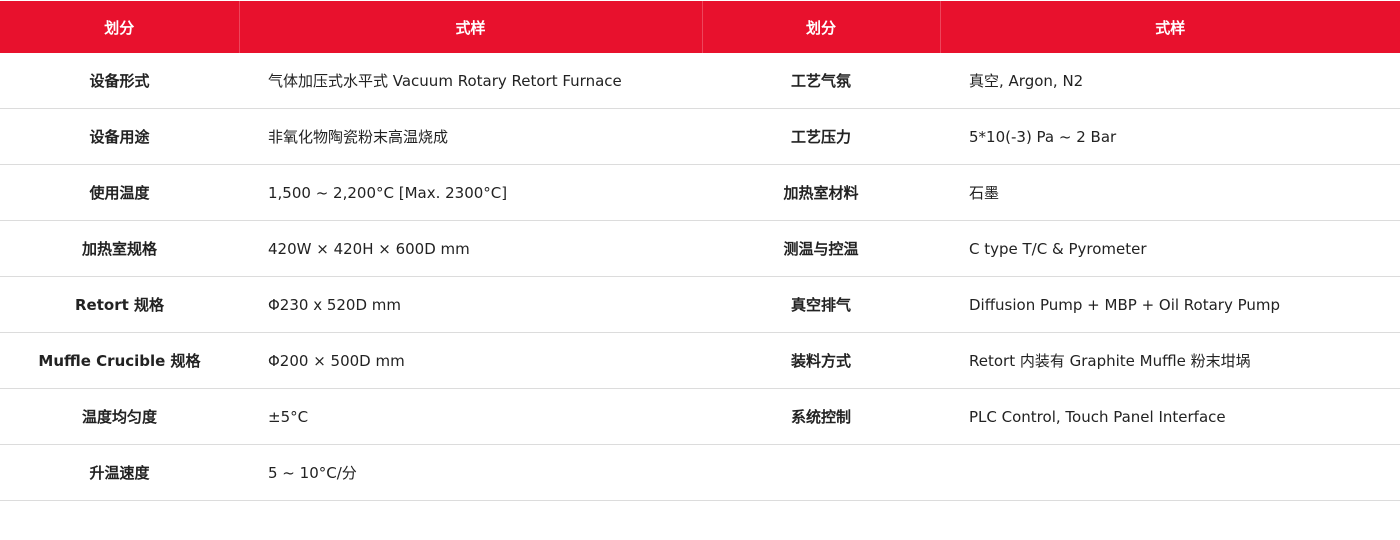  Describe the element at coordinates (1170, 192) in the screenshot. I see `row-value: 石墨` at that location.